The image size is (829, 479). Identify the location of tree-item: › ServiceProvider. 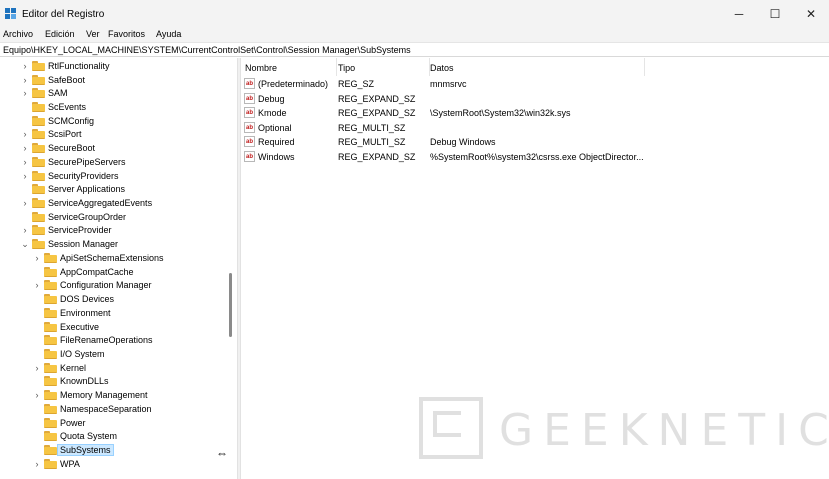
(113, 231).